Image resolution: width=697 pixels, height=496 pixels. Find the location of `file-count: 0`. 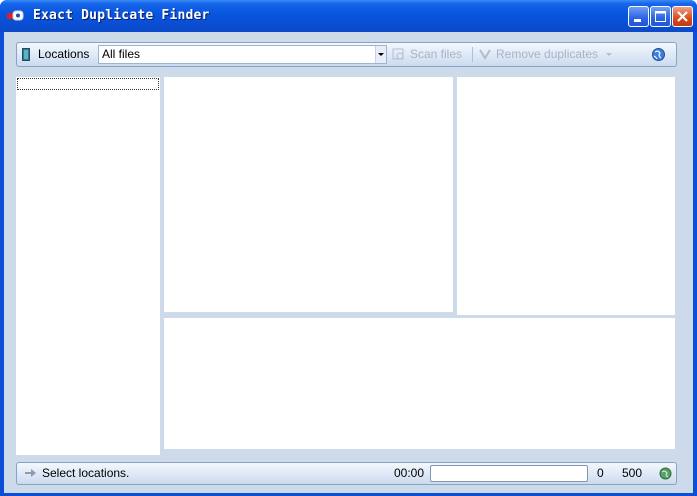

file-count: 0 is located at coordinates (600, 473).